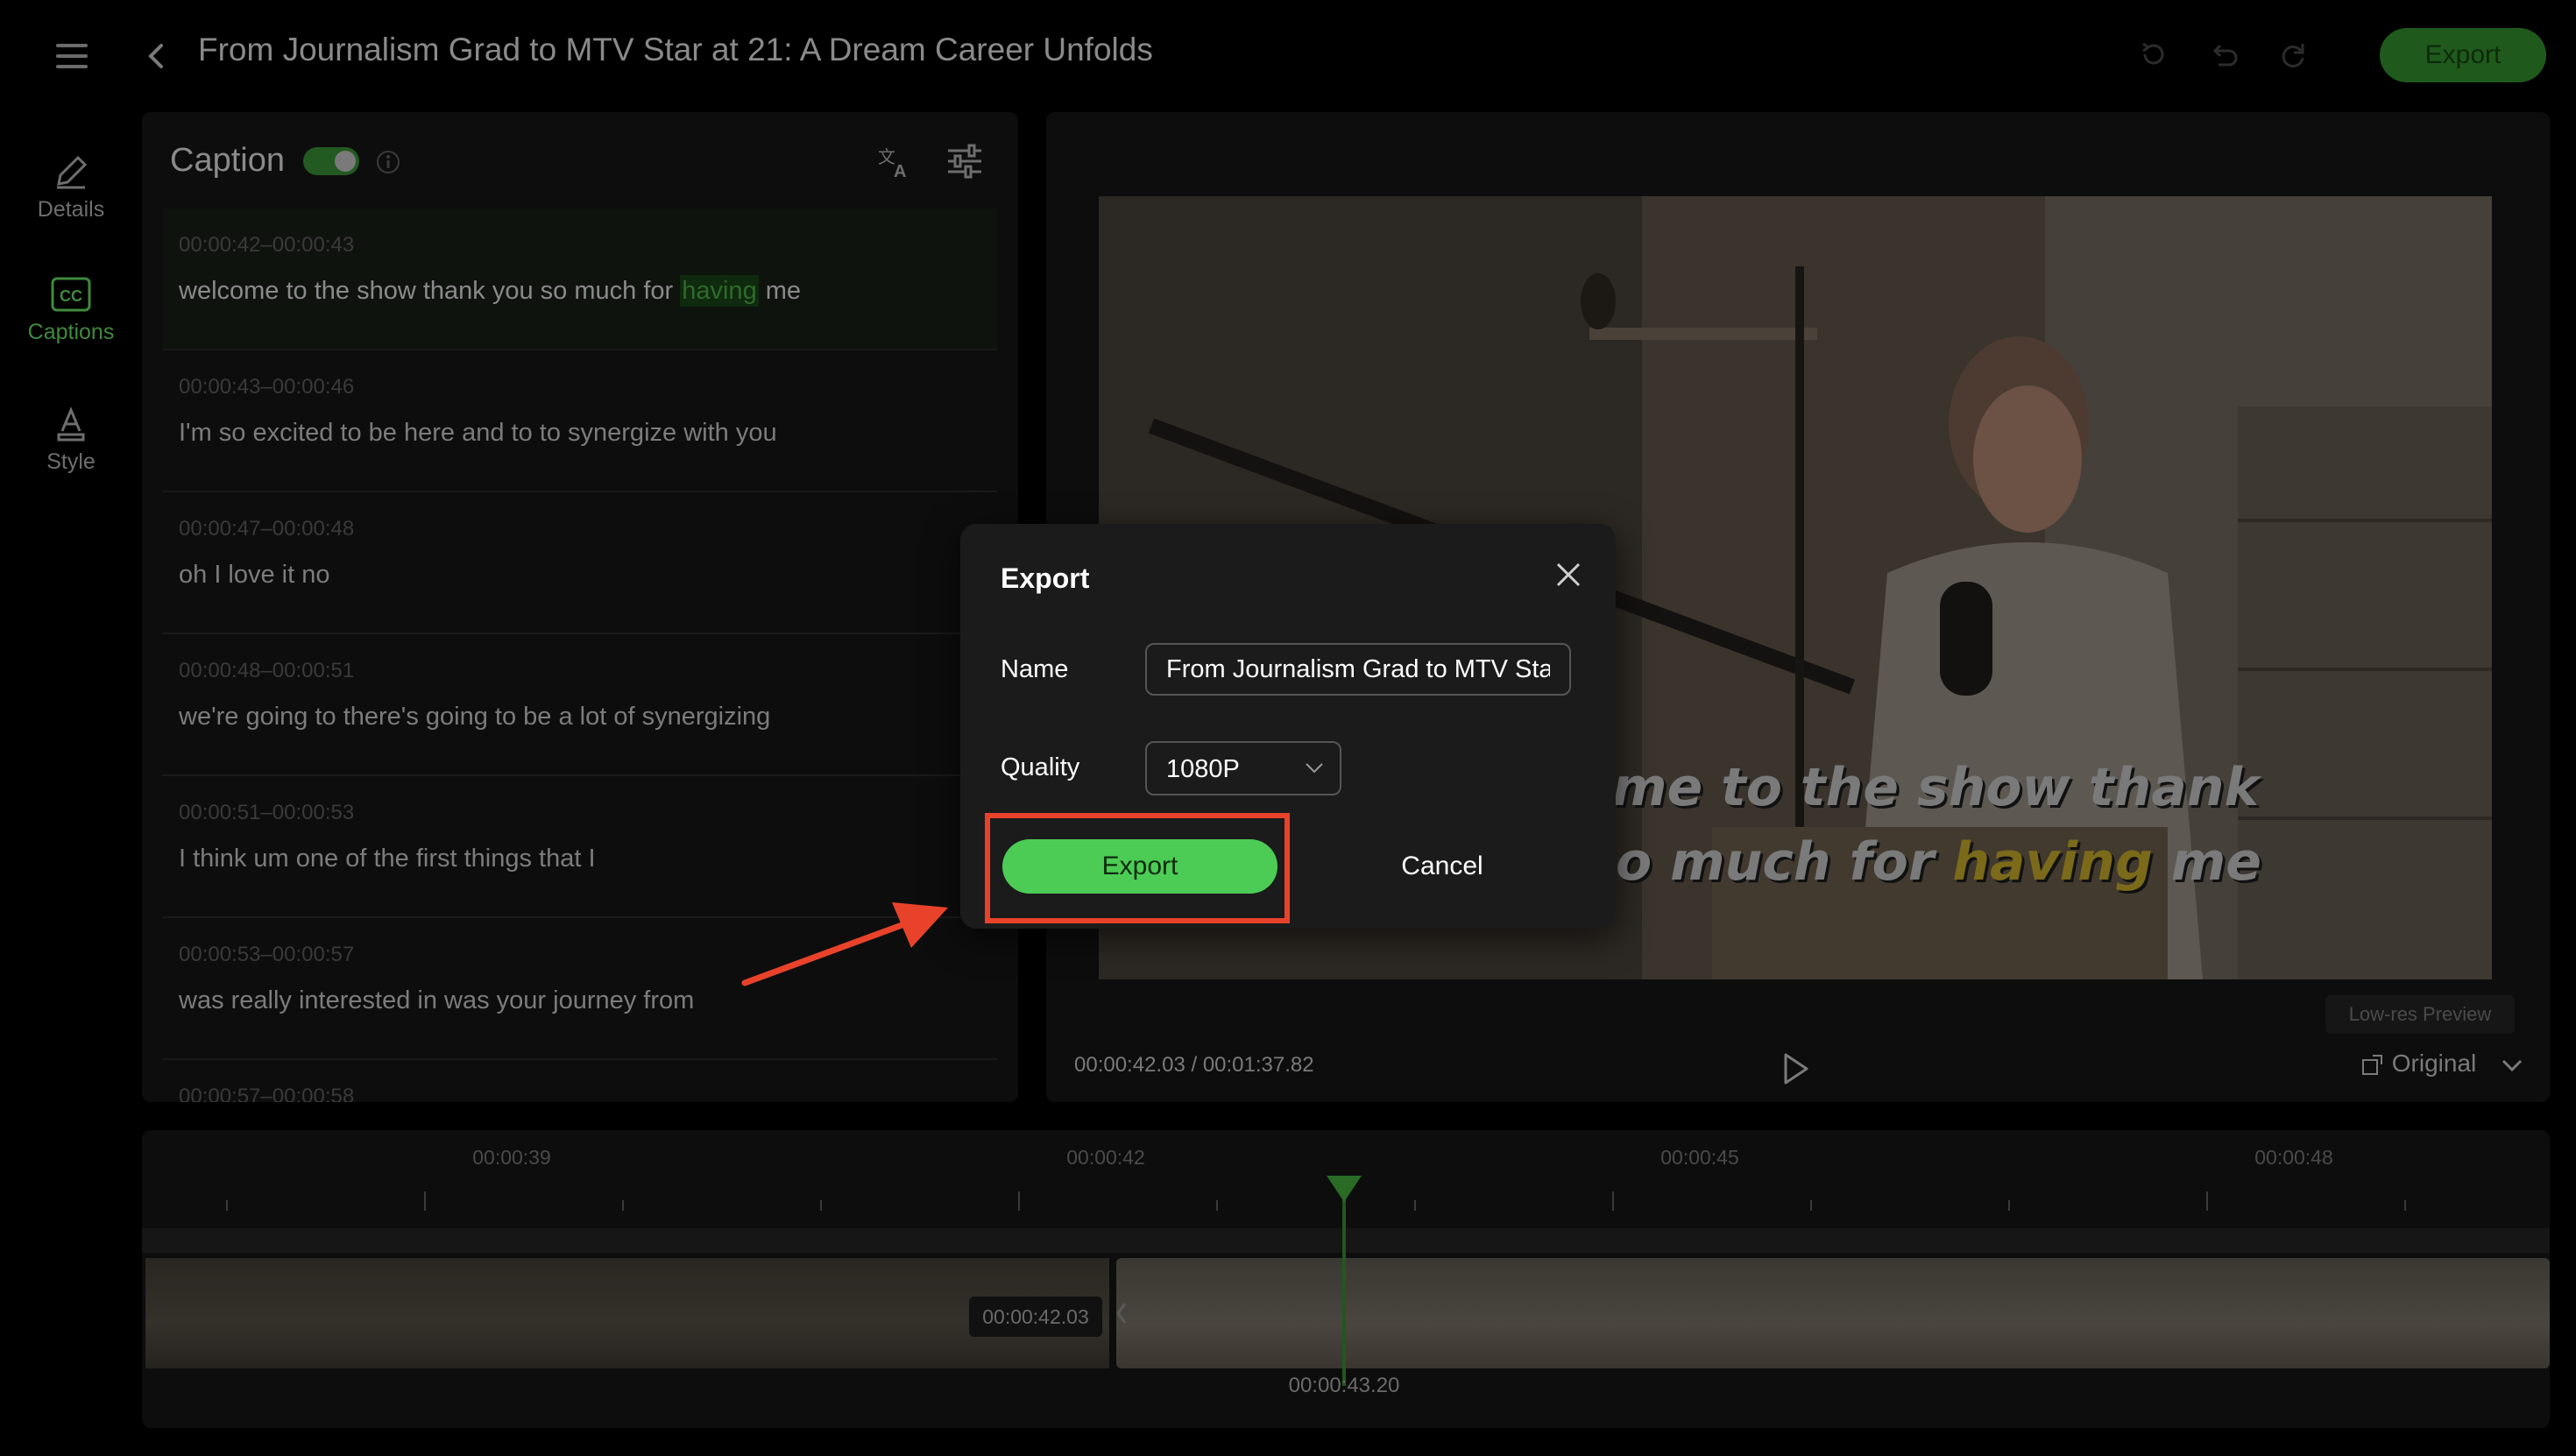 This screenshot has width=2576, height=1456. Describe the element at coordinates (2463, 55) in the screenshot. I see `export-button: Export` at that location.